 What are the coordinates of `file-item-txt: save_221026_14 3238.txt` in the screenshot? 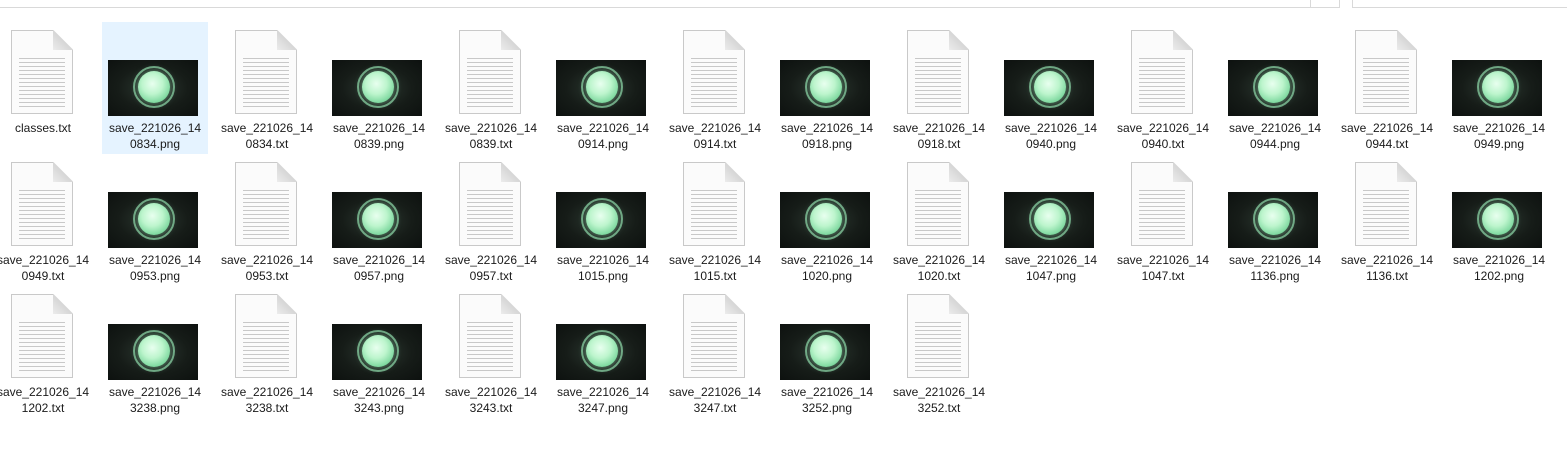 It's located at (267, 352).